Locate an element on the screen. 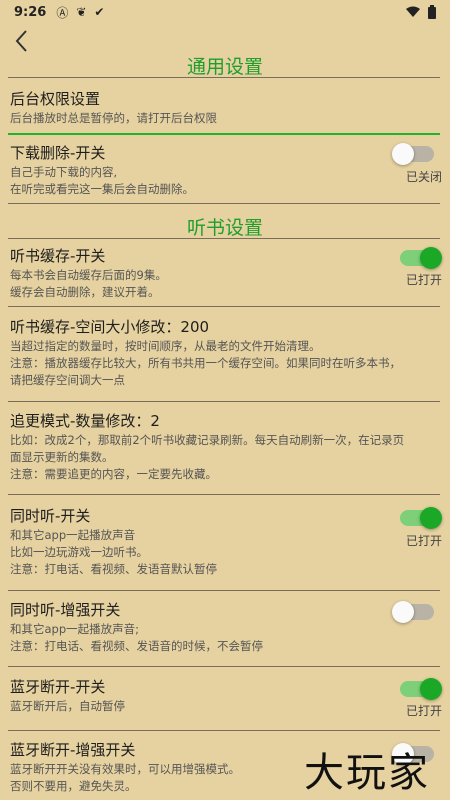  notification-a-icon: Ⓐ is located at coordinates (62, 12).